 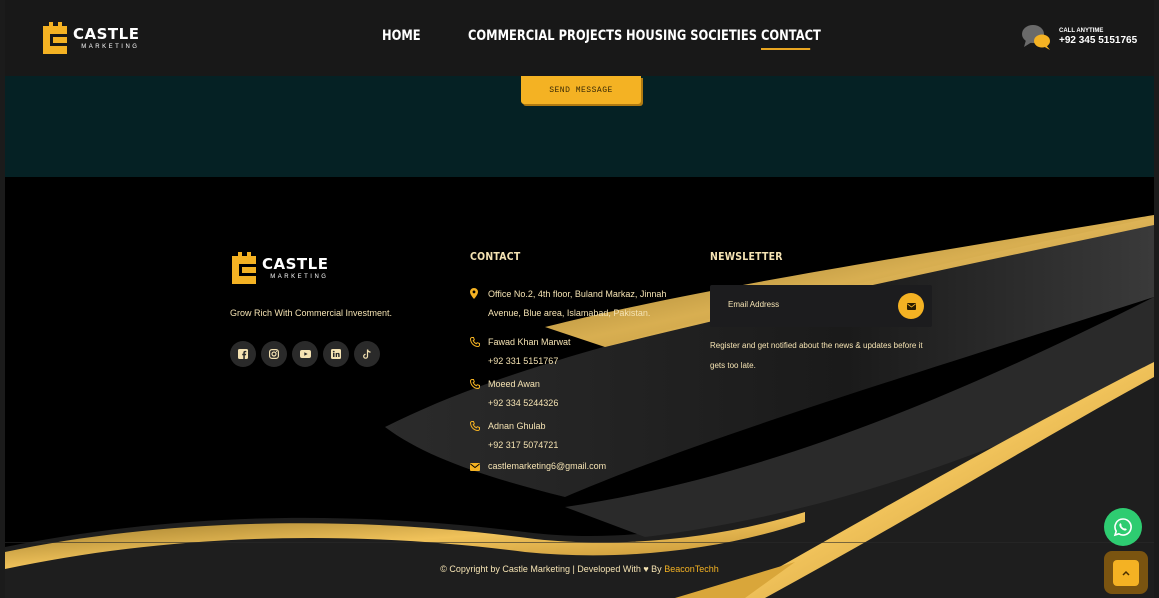 I want to click on newsletter-email-input, so click(x=803, y=304).